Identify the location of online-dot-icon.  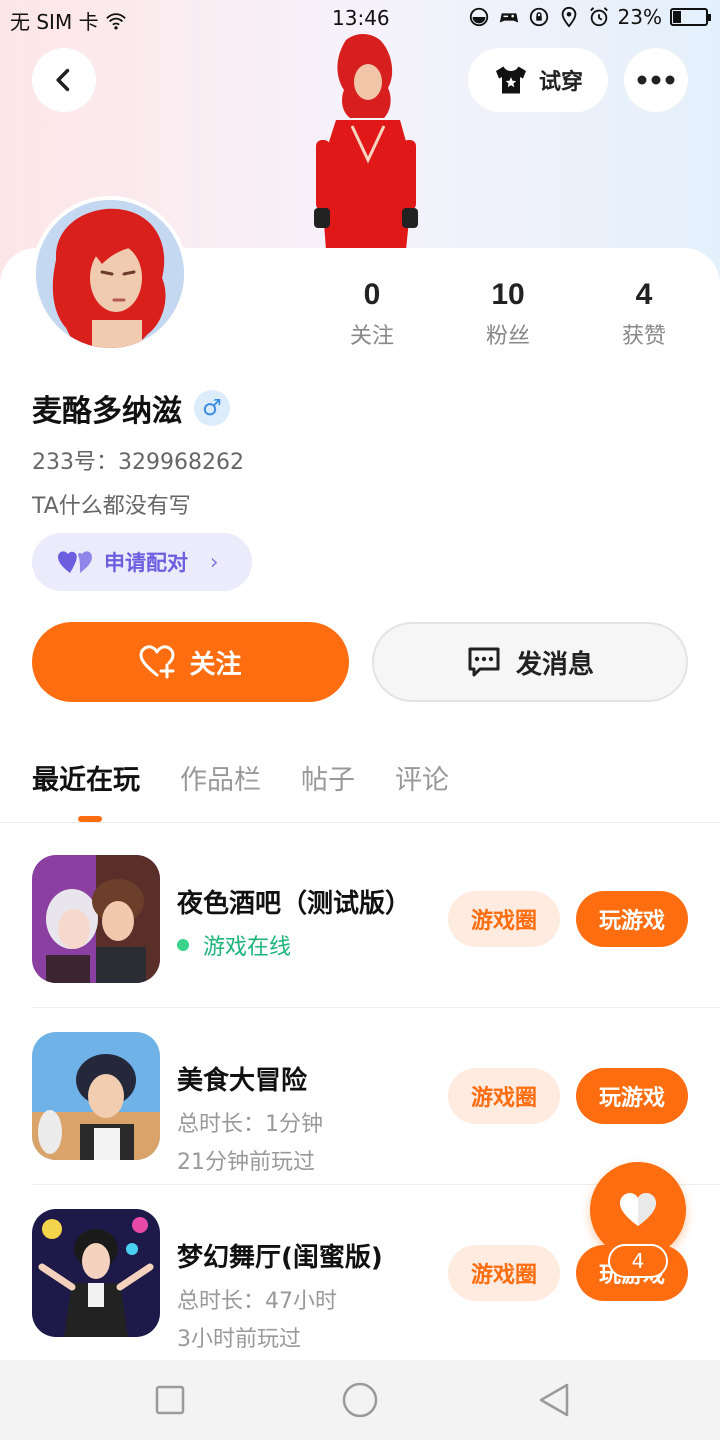
(183, 945).